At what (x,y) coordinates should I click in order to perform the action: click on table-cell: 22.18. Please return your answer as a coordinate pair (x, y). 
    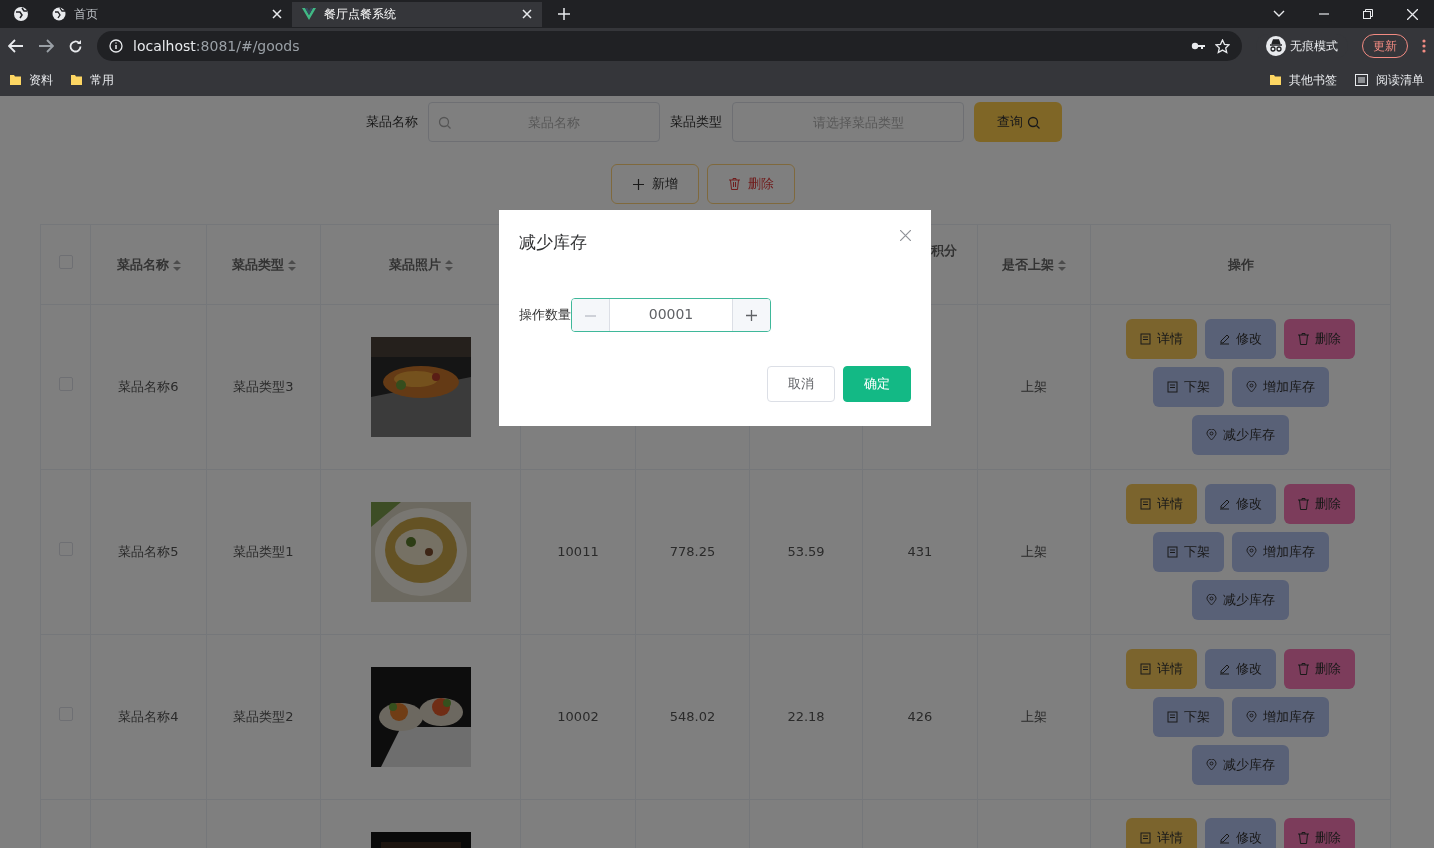
    Looking at the image, I should click on (806, 717).